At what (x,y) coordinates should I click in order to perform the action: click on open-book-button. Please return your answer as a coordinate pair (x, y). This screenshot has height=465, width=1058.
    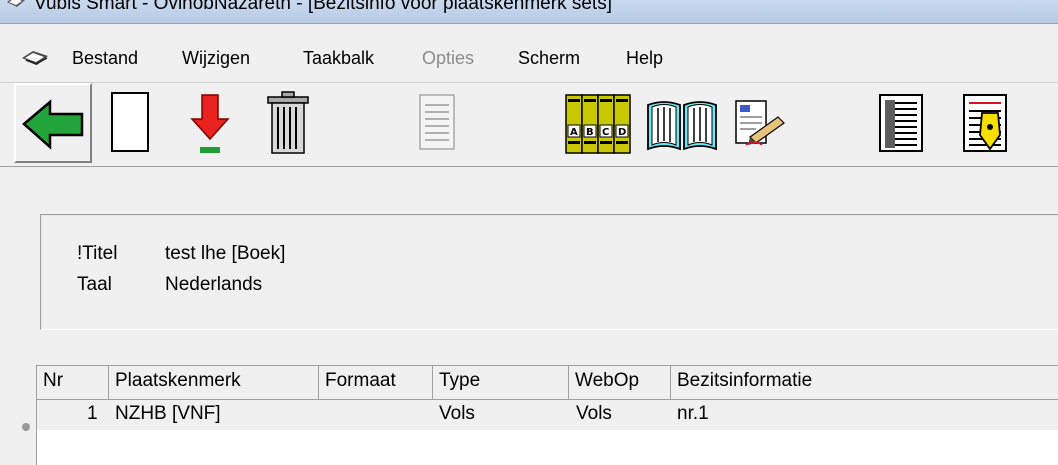
    Looking at the image, I should click on (682, 123).